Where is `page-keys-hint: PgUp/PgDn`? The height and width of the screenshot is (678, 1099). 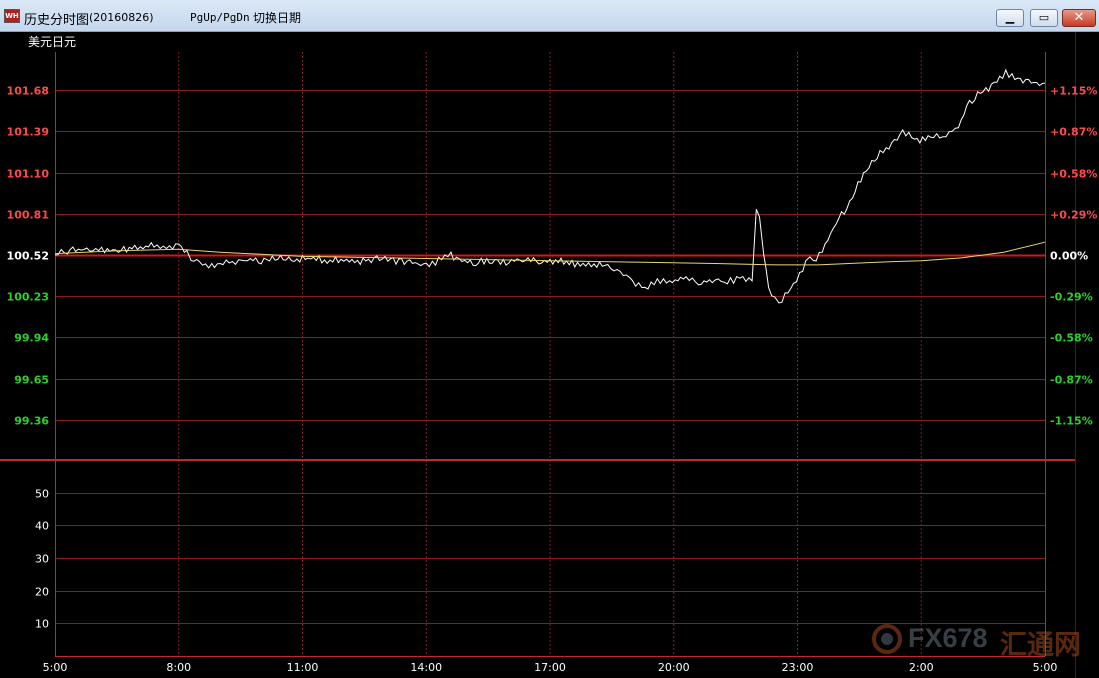
page-keys-hint: PgUp/PgDn is located at coordinates (220, 17).